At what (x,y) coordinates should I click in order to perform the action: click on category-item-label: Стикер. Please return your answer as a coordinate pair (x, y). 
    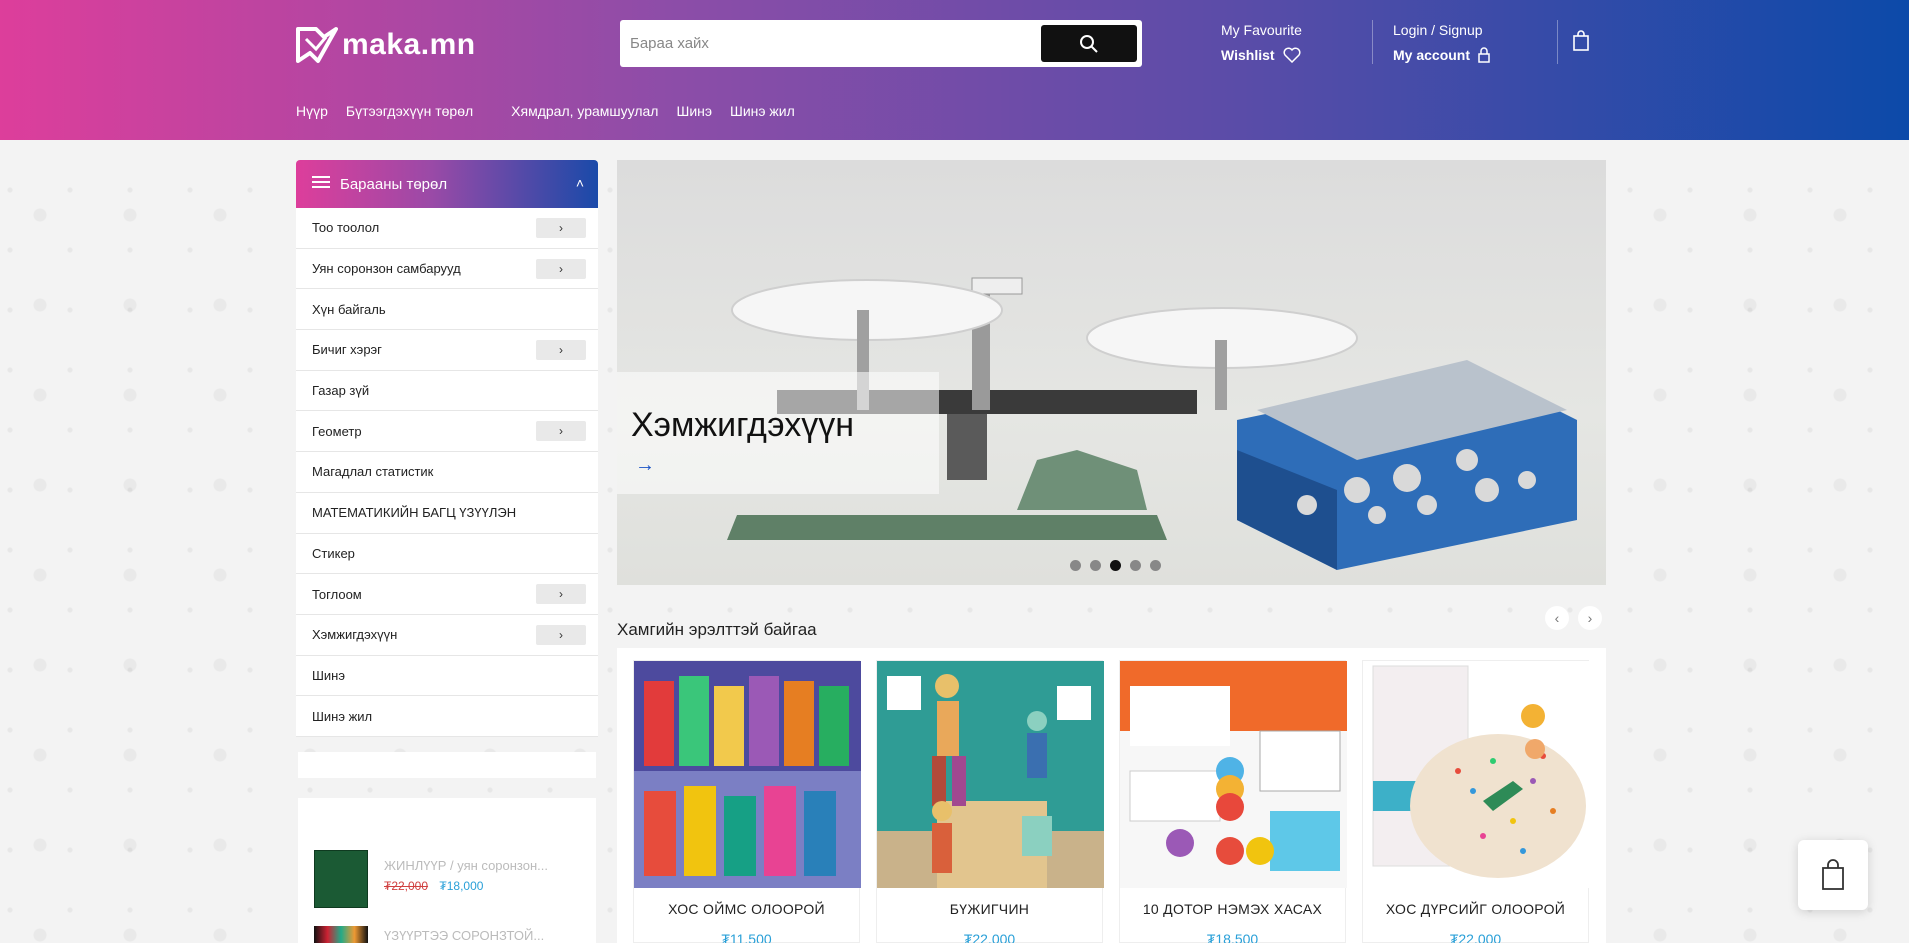
    Looking at the image, I should click on (333, 553).